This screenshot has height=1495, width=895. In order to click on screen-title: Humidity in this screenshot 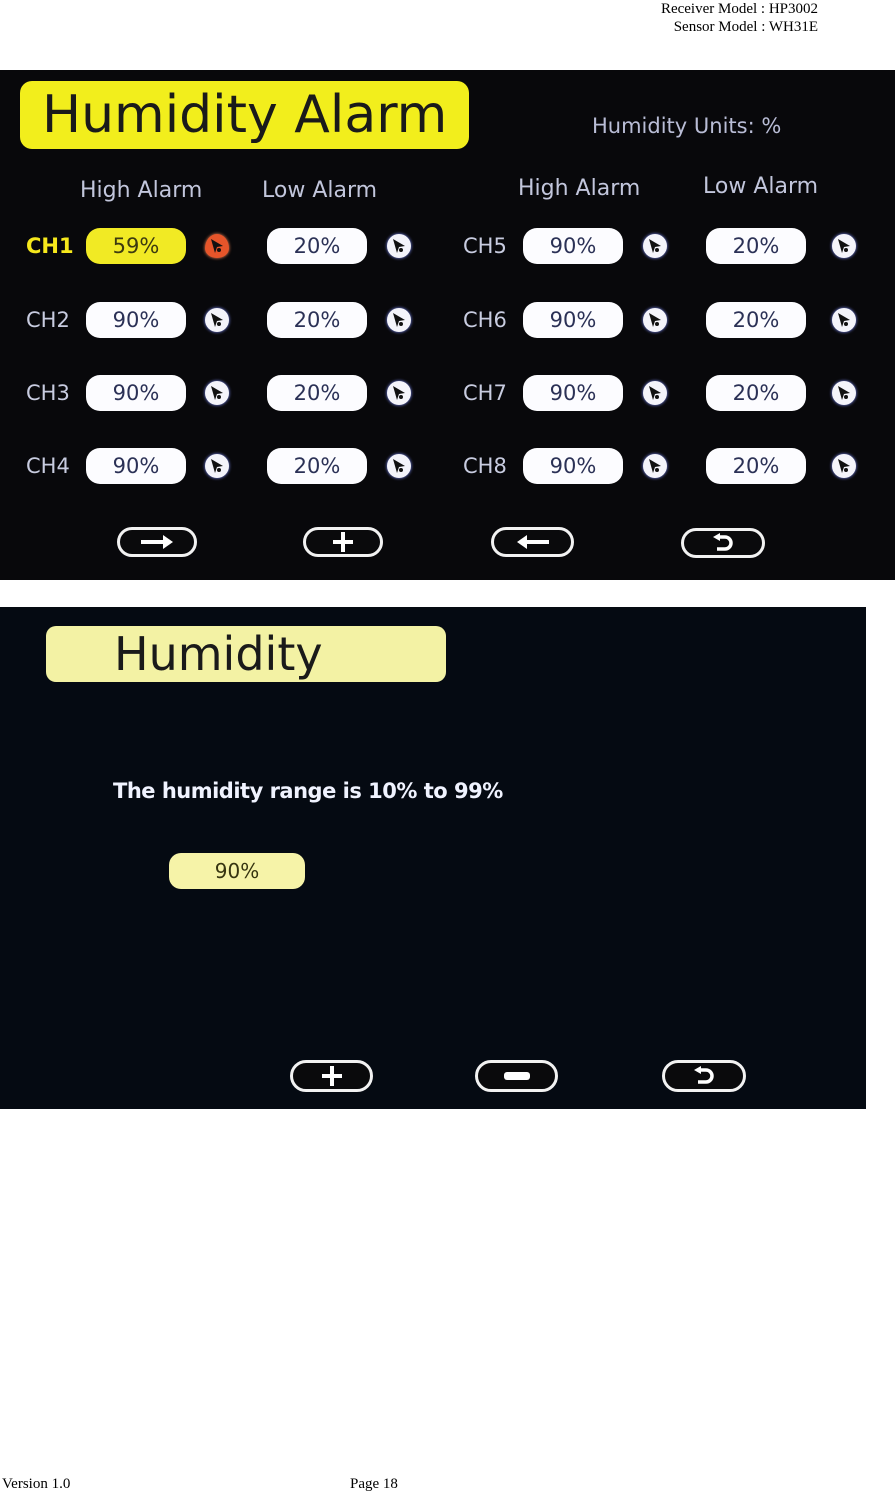, I will do `click(246, 654)`.